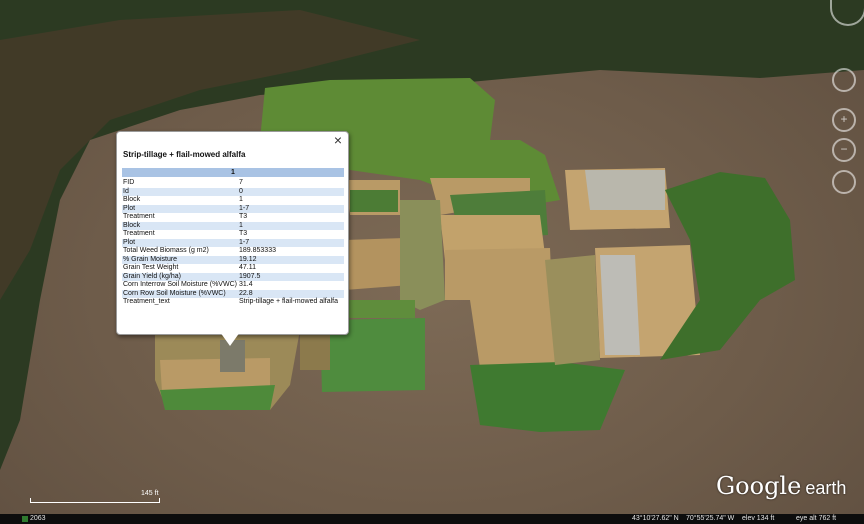 The width and height of the screenshot is (864, 524). I want to click on attribute-key: FID, so click(129, 182).